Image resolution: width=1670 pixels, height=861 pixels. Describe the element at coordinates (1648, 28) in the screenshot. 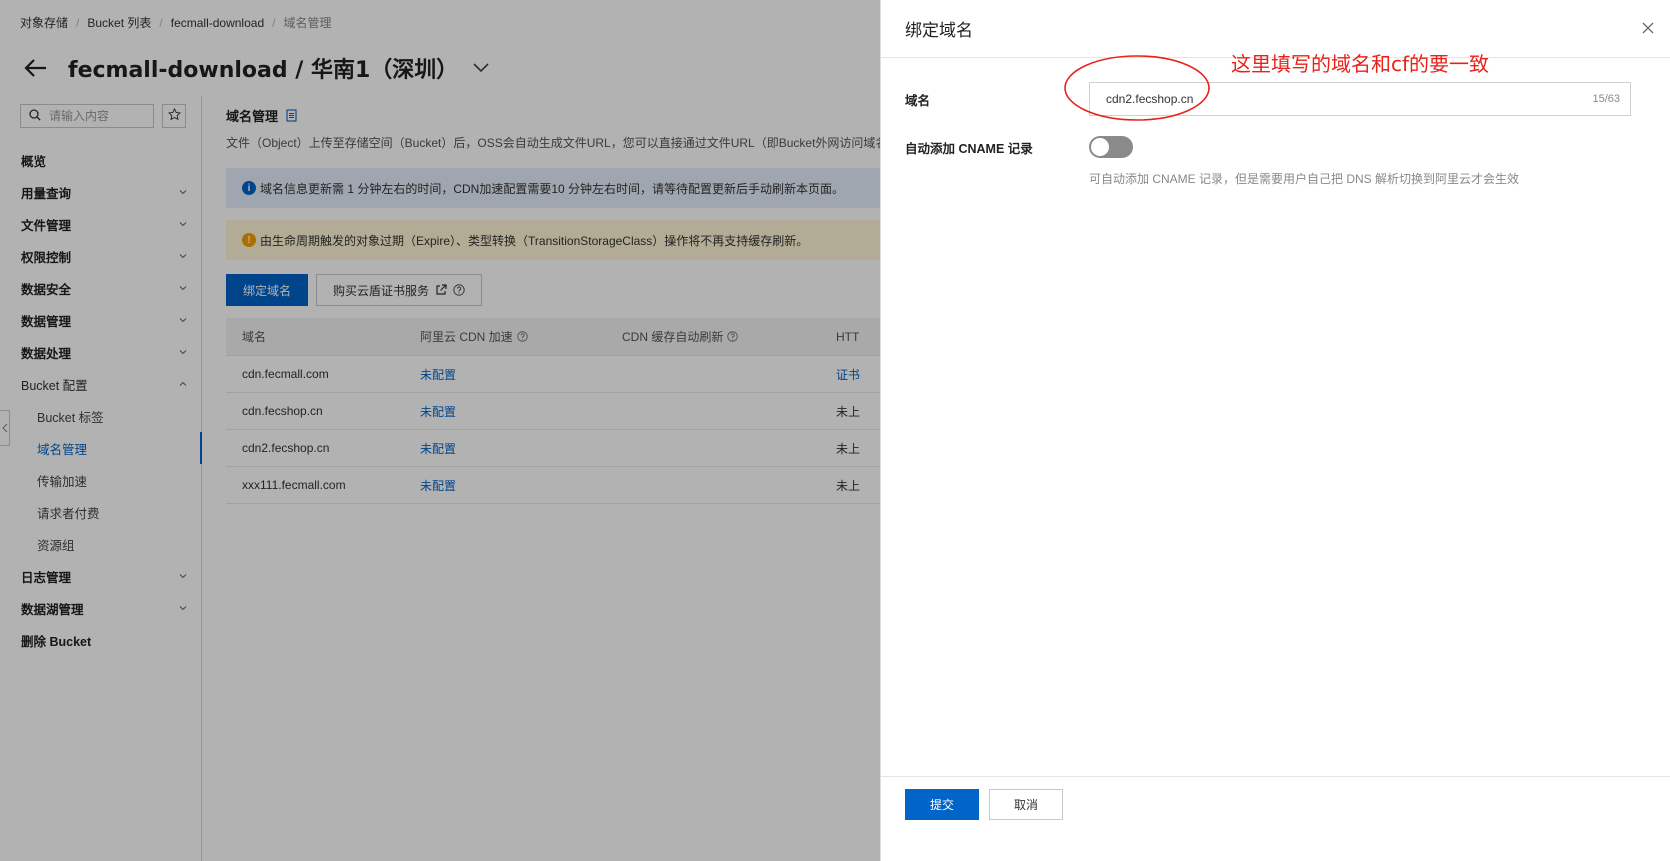

I see `close-icon` at that location.